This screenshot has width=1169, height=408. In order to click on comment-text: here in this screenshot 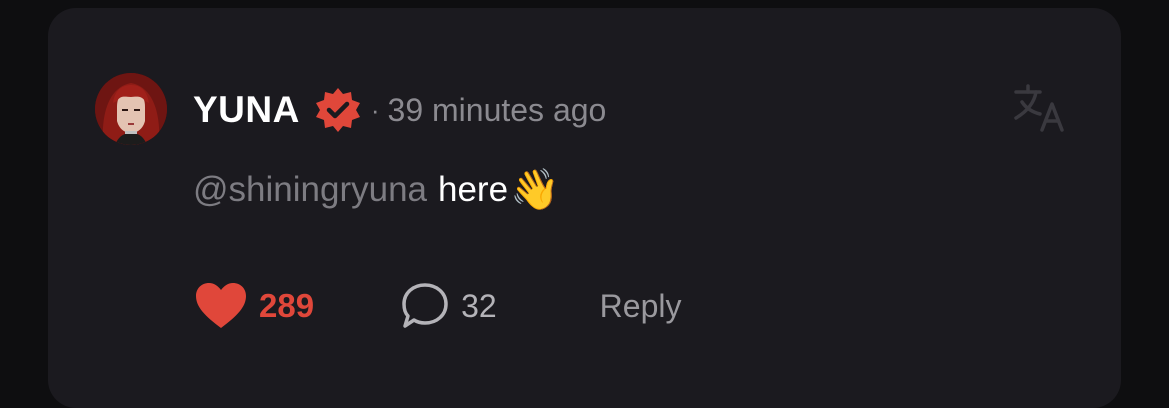, I will do `click(473, 189)`.